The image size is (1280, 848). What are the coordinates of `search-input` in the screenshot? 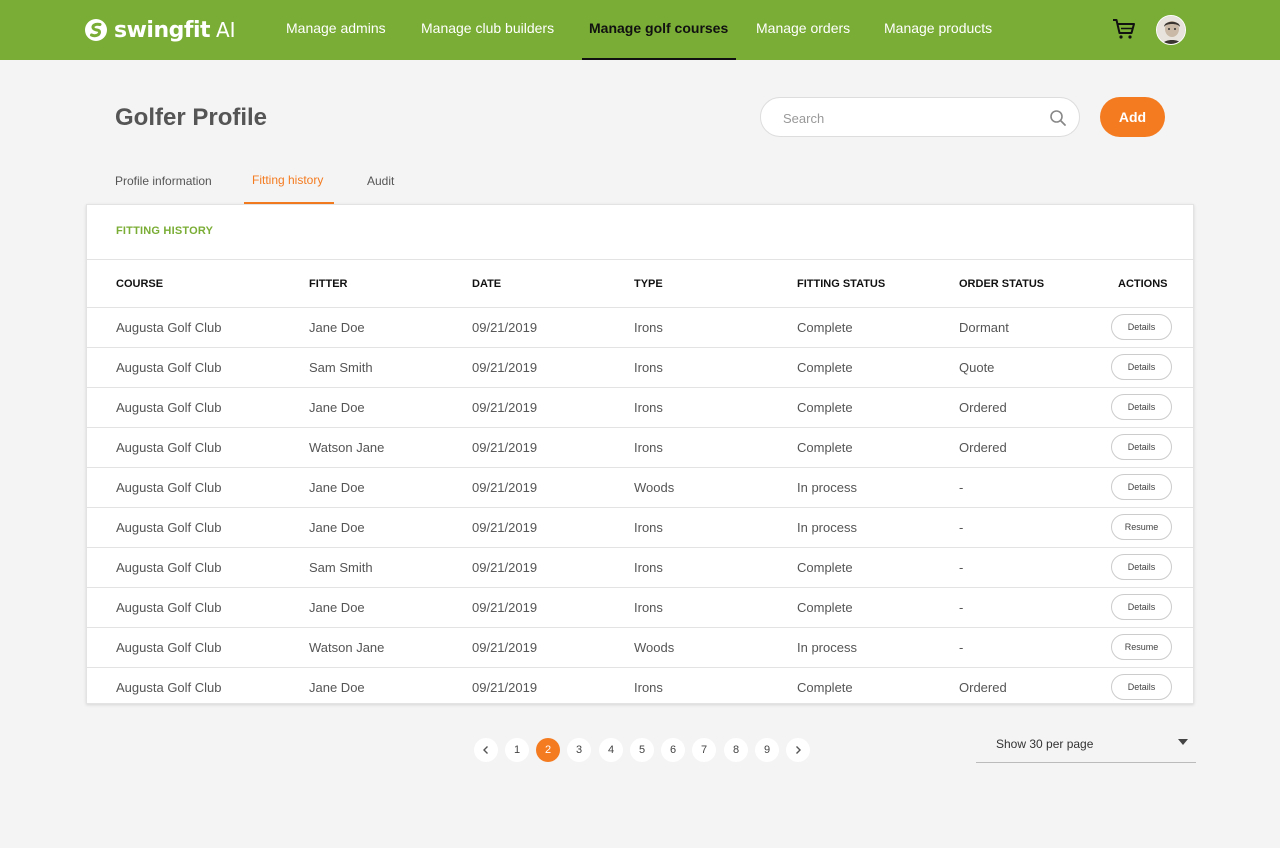 It's located at (913, 118).